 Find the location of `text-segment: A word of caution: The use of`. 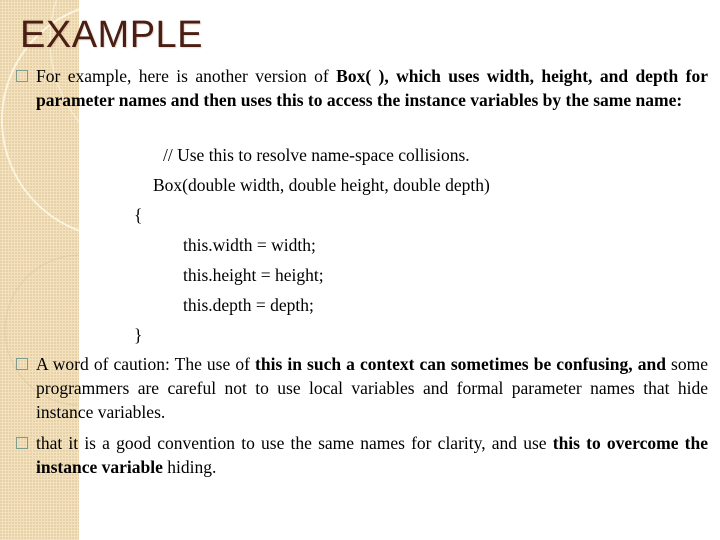

text-segment: A word of caution: The use of is located at coordinates (146, 364).